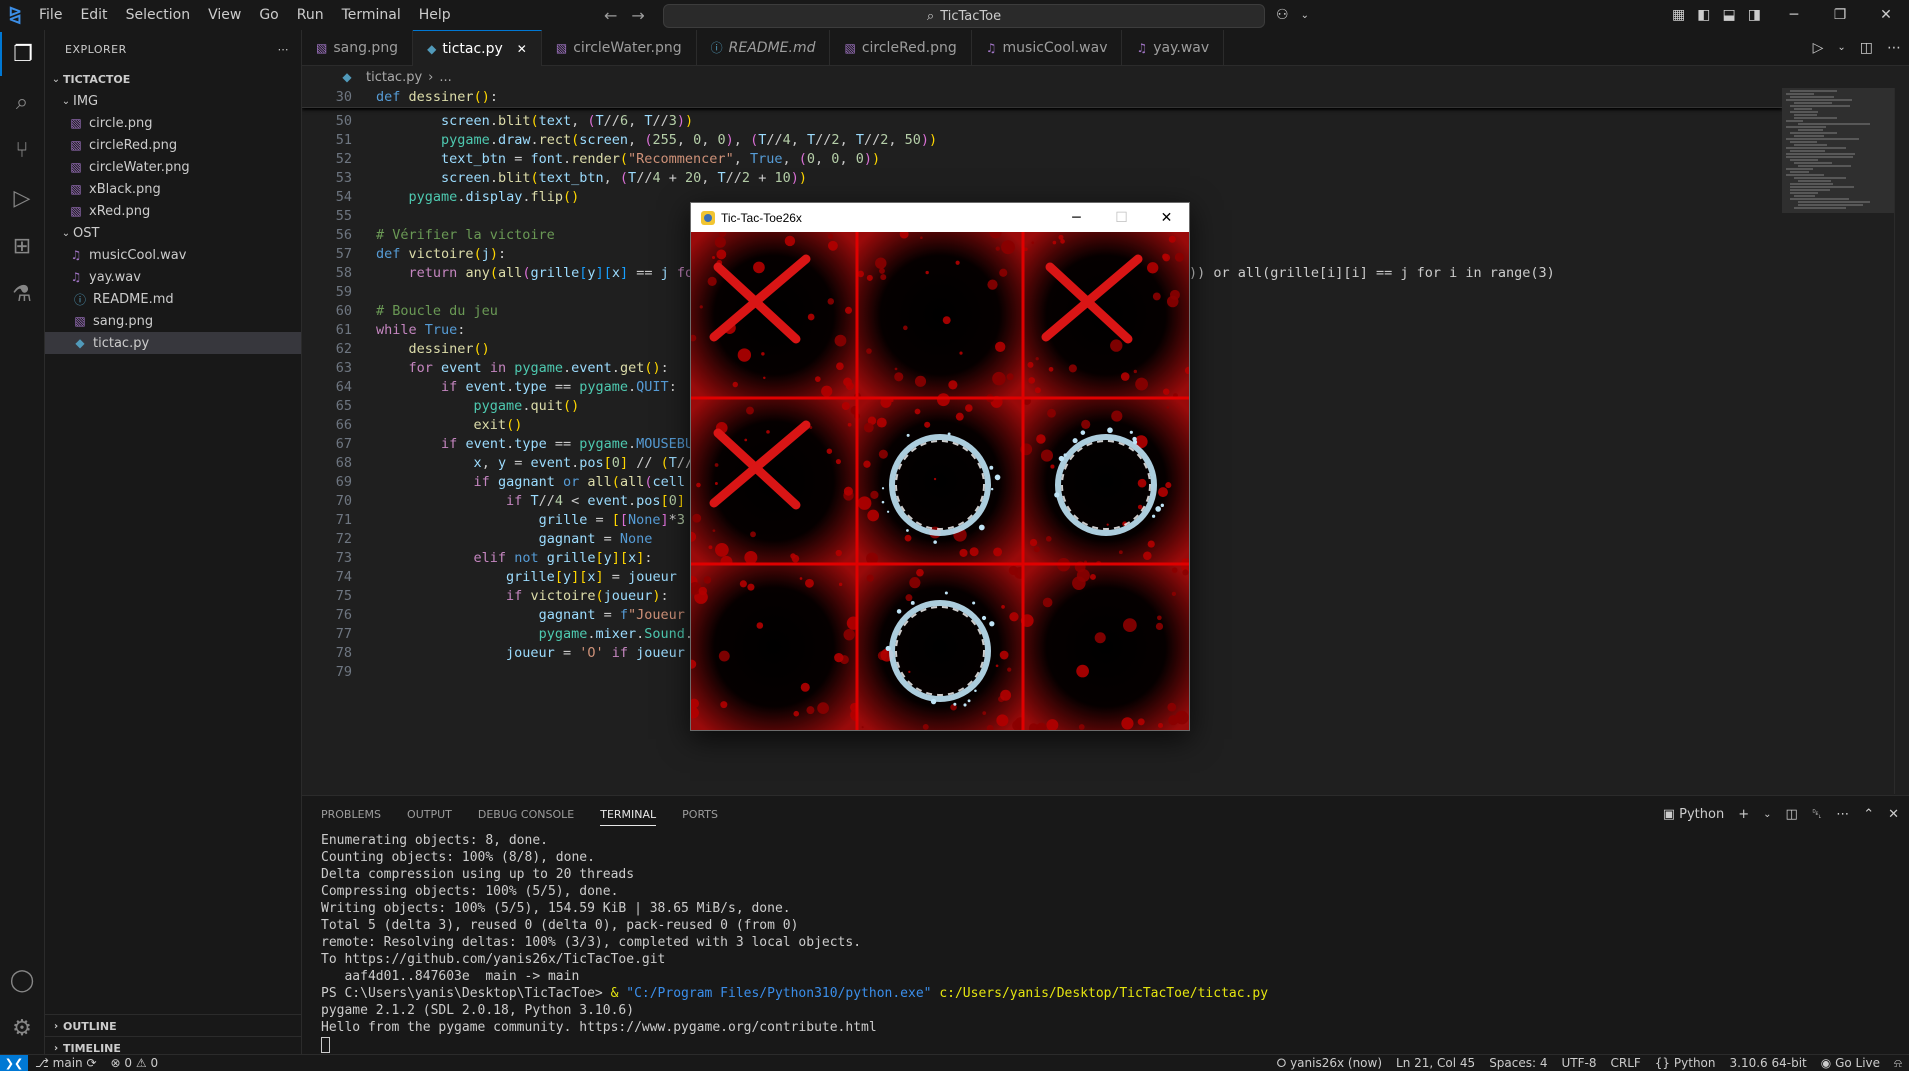 The height and width of the screenshot is (1071, 1909). Describe the element at coordinates (14, 1063) in the screenshot. I see `remote-indicator-icon: ❯❮` at that location.